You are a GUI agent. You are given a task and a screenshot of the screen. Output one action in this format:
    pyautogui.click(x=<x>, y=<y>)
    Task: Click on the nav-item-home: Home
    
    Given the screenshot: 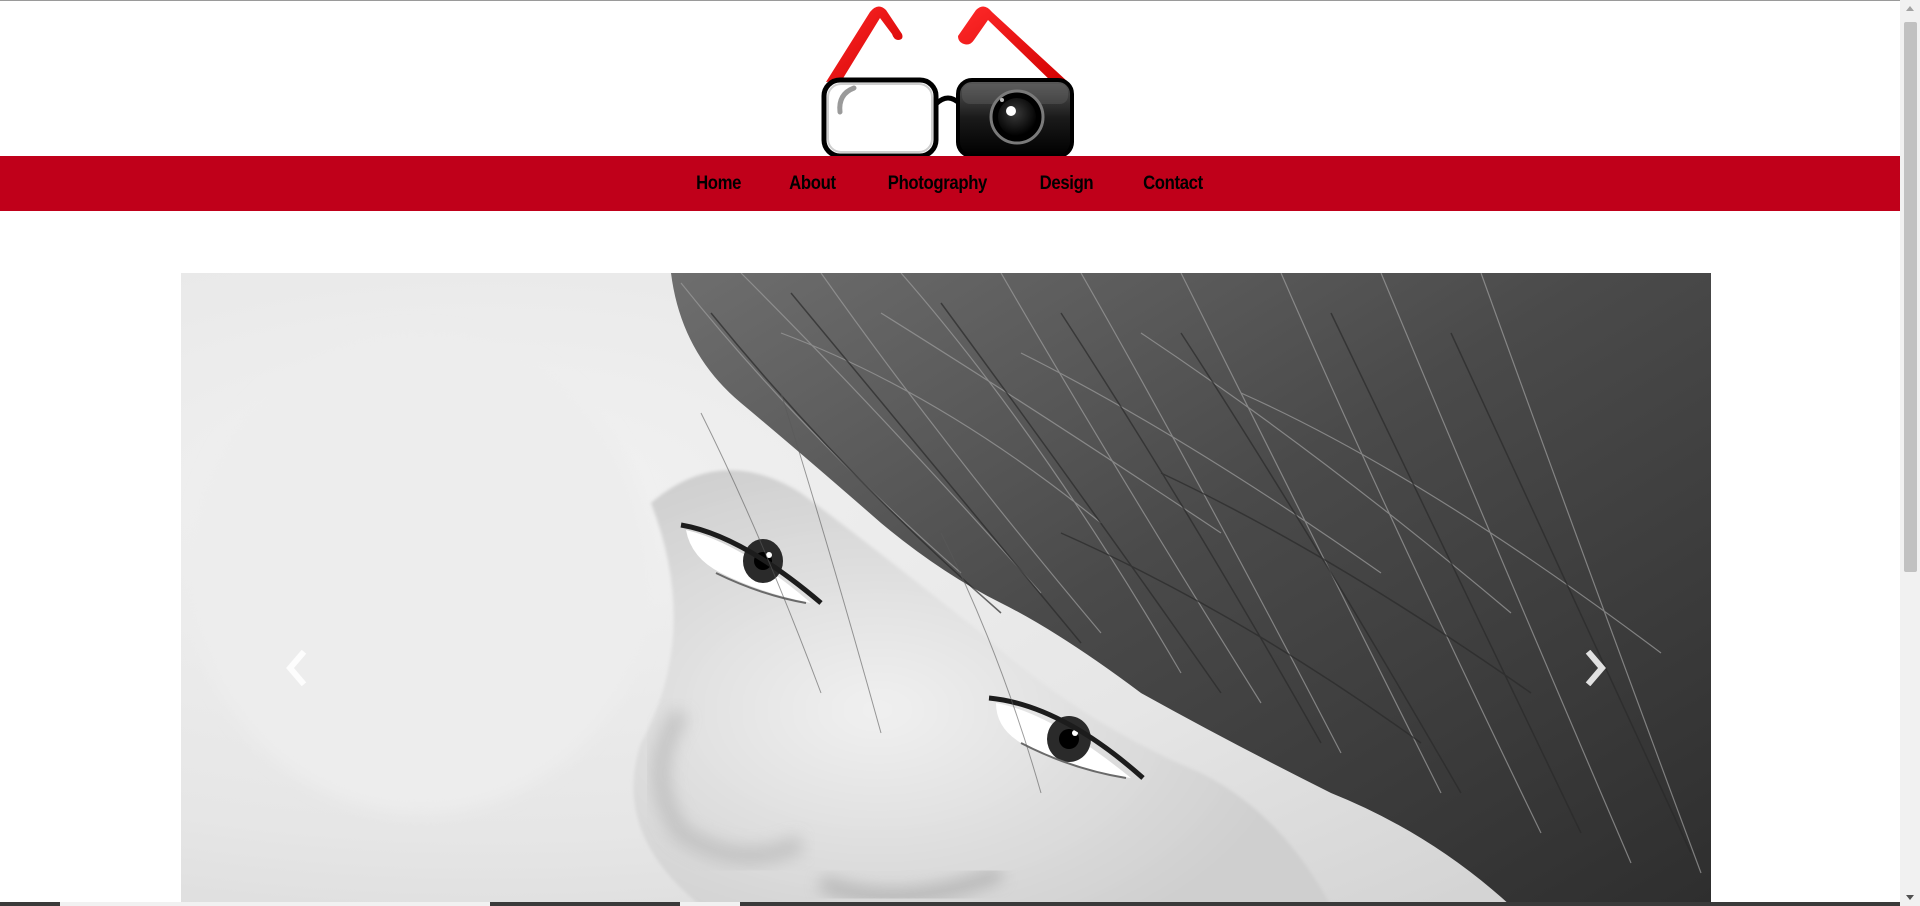 What is the action you would take?
    pyautogui.click(x=718, y=184)
    